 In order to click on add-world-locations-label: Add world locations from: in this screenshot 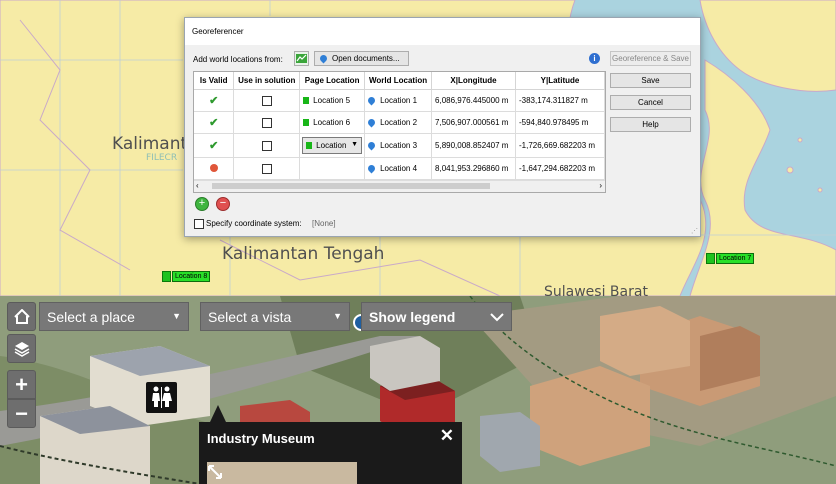, I will do `click(238, 59)`.